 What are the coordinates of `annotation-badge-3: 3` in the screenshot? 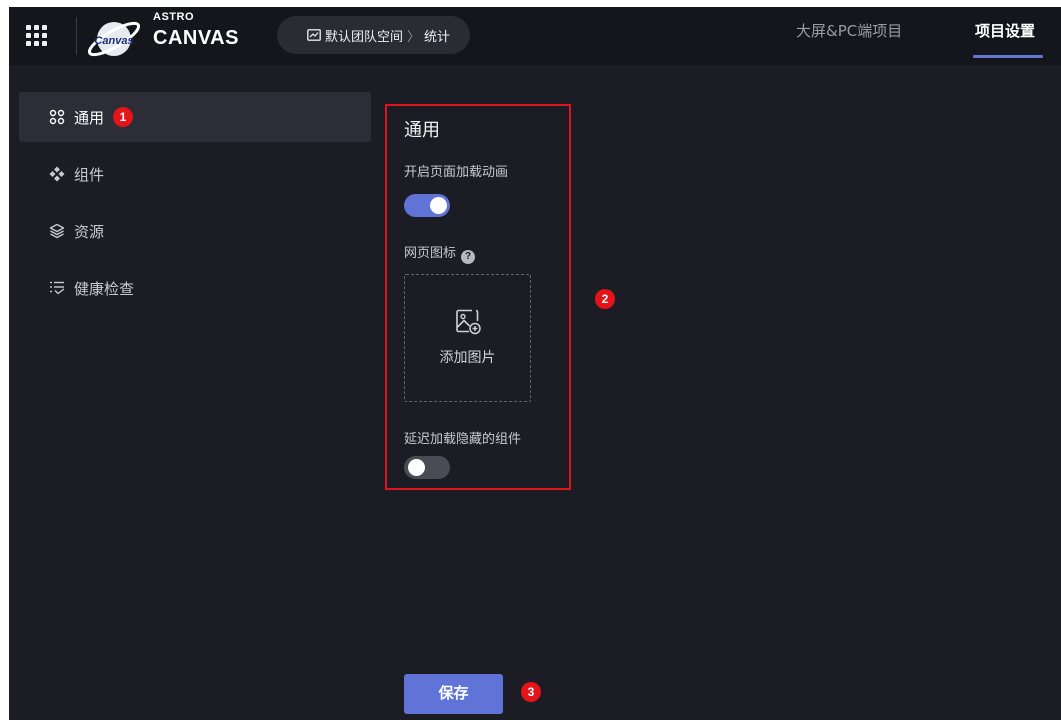 It's located at (531, 692).